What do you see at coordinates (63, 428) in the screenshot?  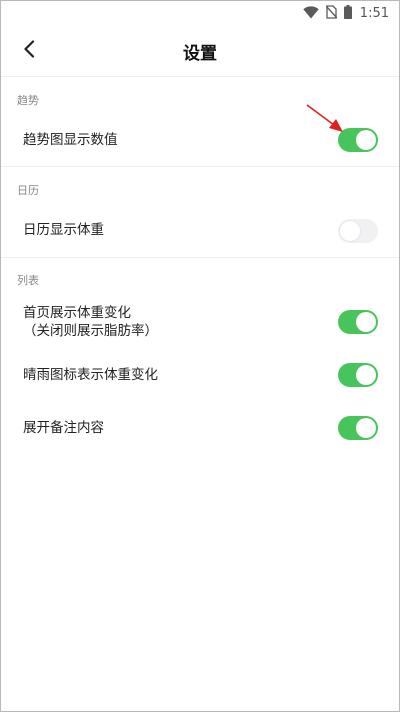 I see `setting-label: 展开备注内容` at bounding box center [63, 428].